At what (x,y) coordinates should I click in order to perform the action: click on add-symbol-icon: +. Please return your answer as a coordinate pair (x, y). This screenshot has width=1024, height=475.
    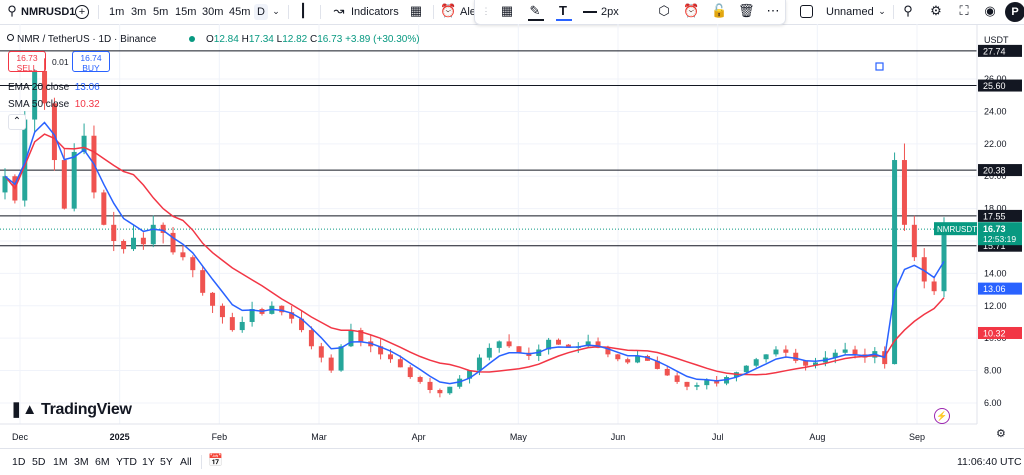
    Looking at the image, I should click on (82, 12).